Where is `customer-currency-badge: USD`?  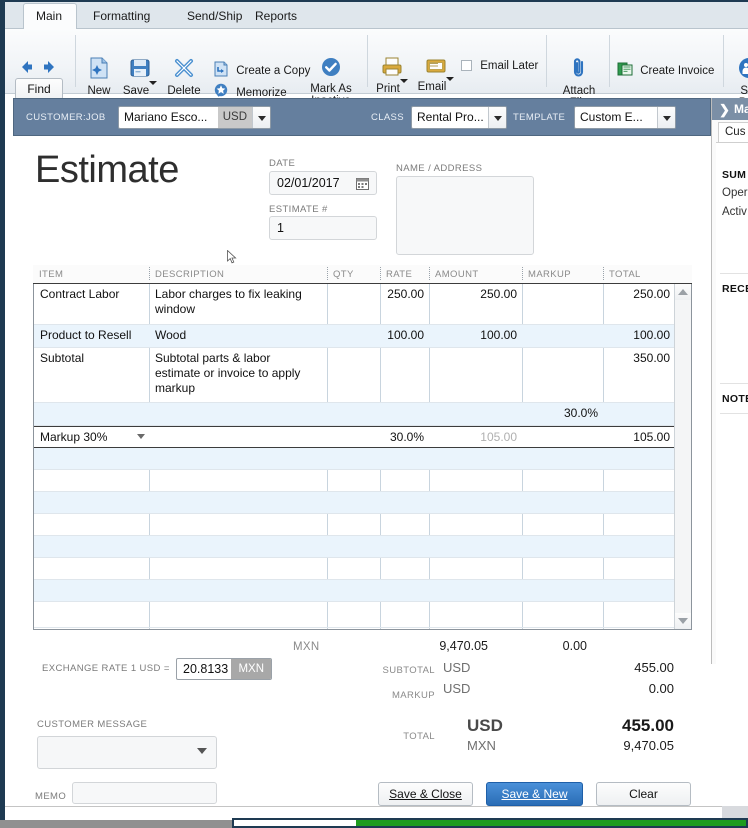 customer-currency-badge: USD is located at coordinates (234, 117).